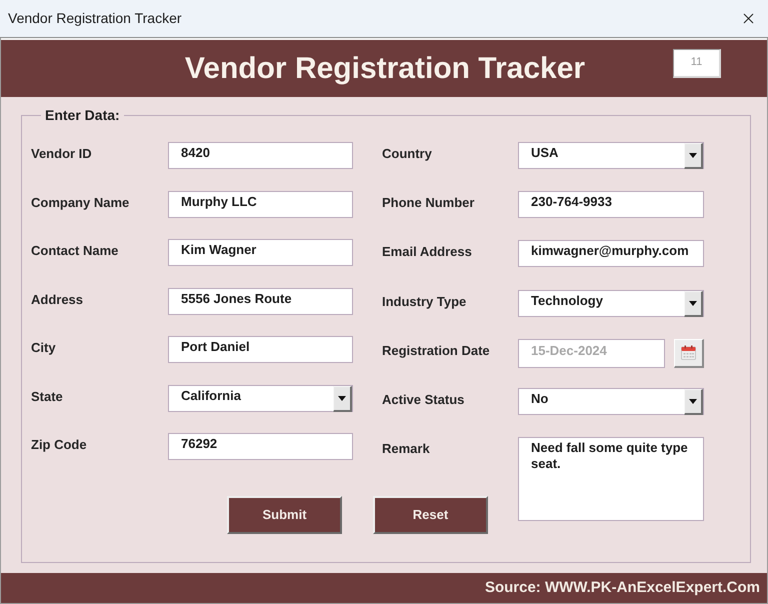 The width and height of the screenshot is (768, 604). I want to click on field-label: Country, so click(407, 153).